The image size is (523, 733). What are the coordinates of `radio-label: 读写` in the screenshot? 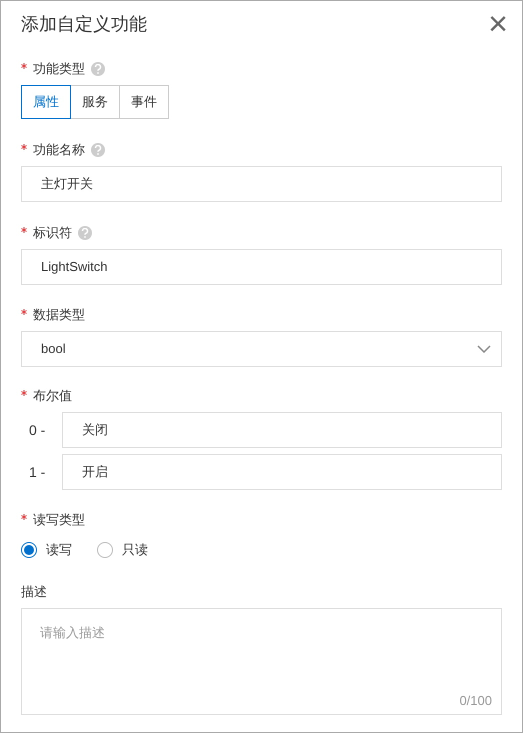 It's located at (59, 550).